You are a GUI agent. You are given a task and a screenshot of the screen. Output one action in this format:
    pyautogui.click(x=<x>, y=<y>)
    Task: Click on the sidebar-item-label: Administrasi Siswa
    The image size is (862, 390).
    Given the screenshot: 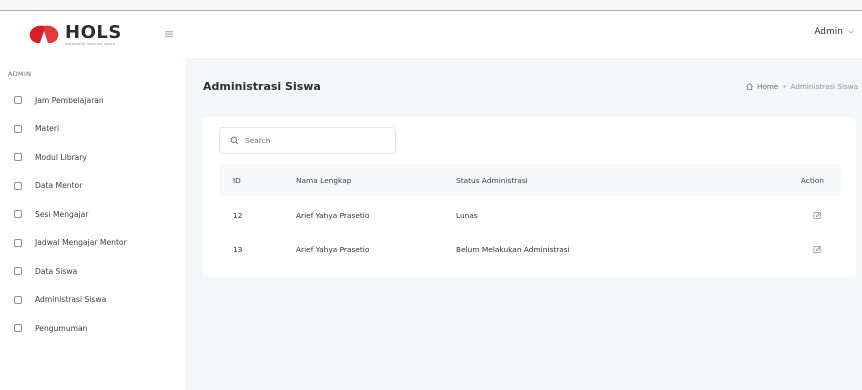 What is the action you would take?
    pyautogui.click(x=71, y=300)
    